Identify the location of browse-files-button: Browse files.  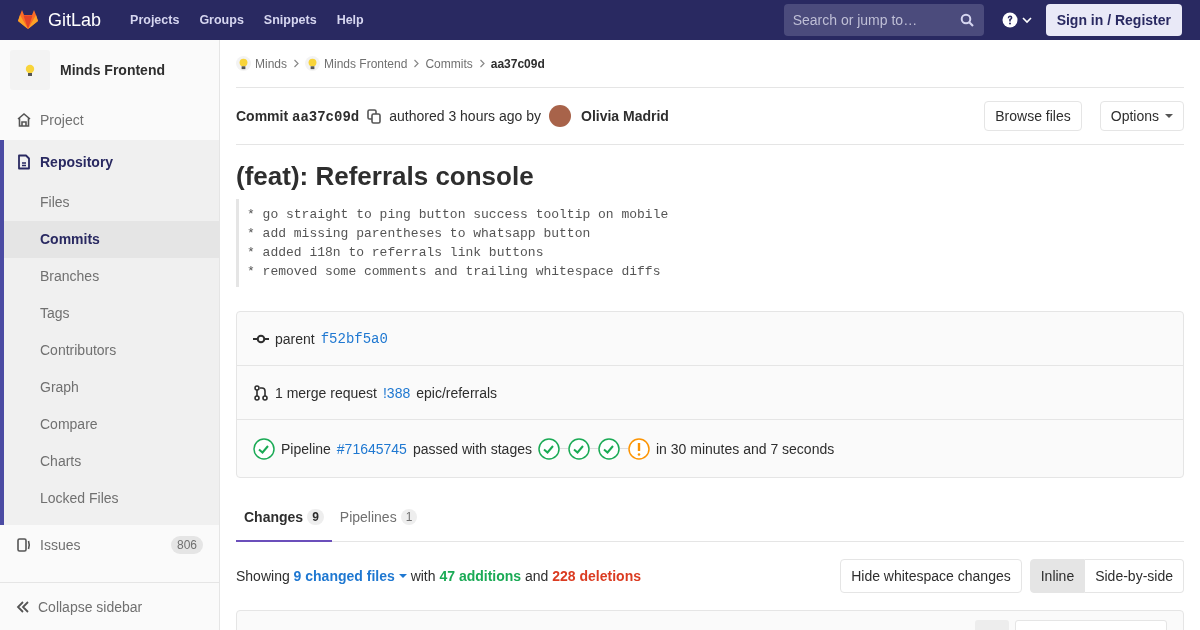
(1033, 116).